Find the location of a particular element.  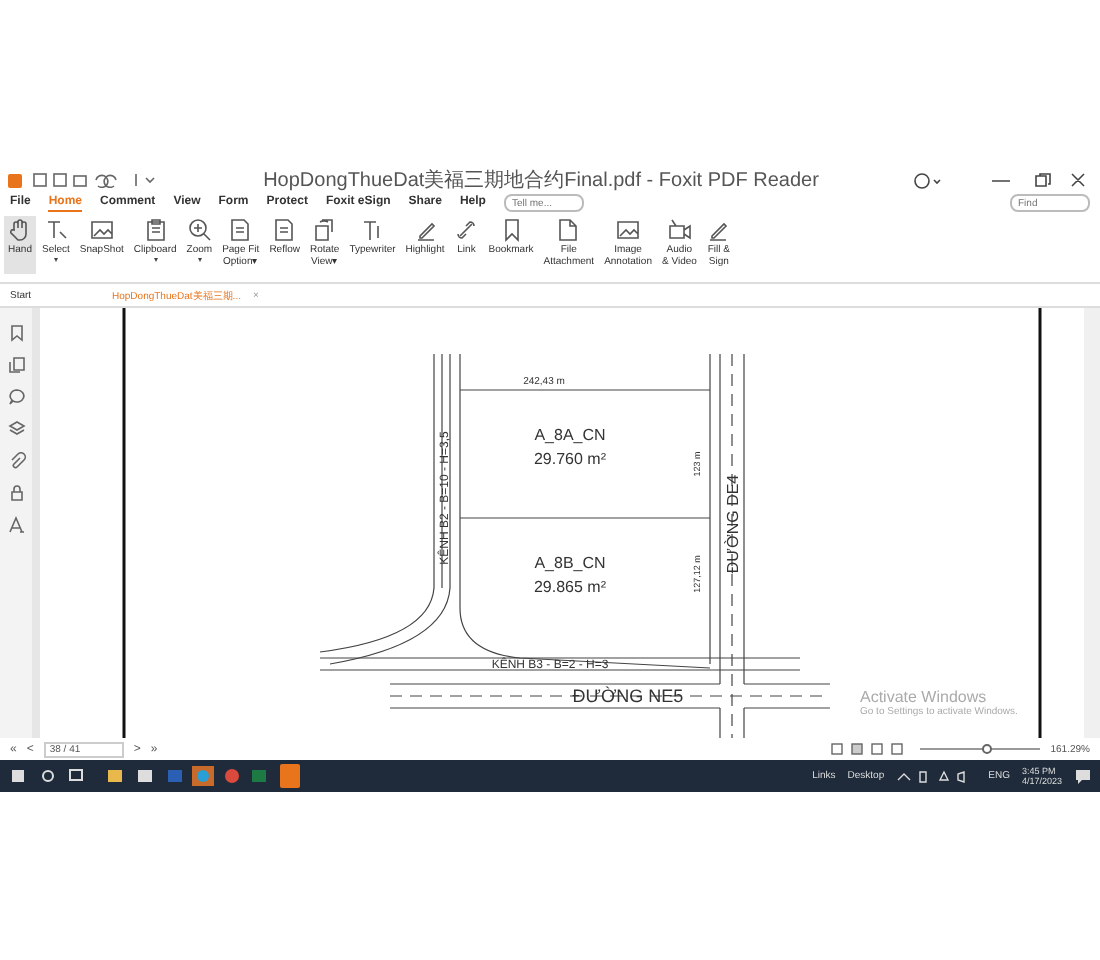

link-icon is located at coordinates (466, 230).